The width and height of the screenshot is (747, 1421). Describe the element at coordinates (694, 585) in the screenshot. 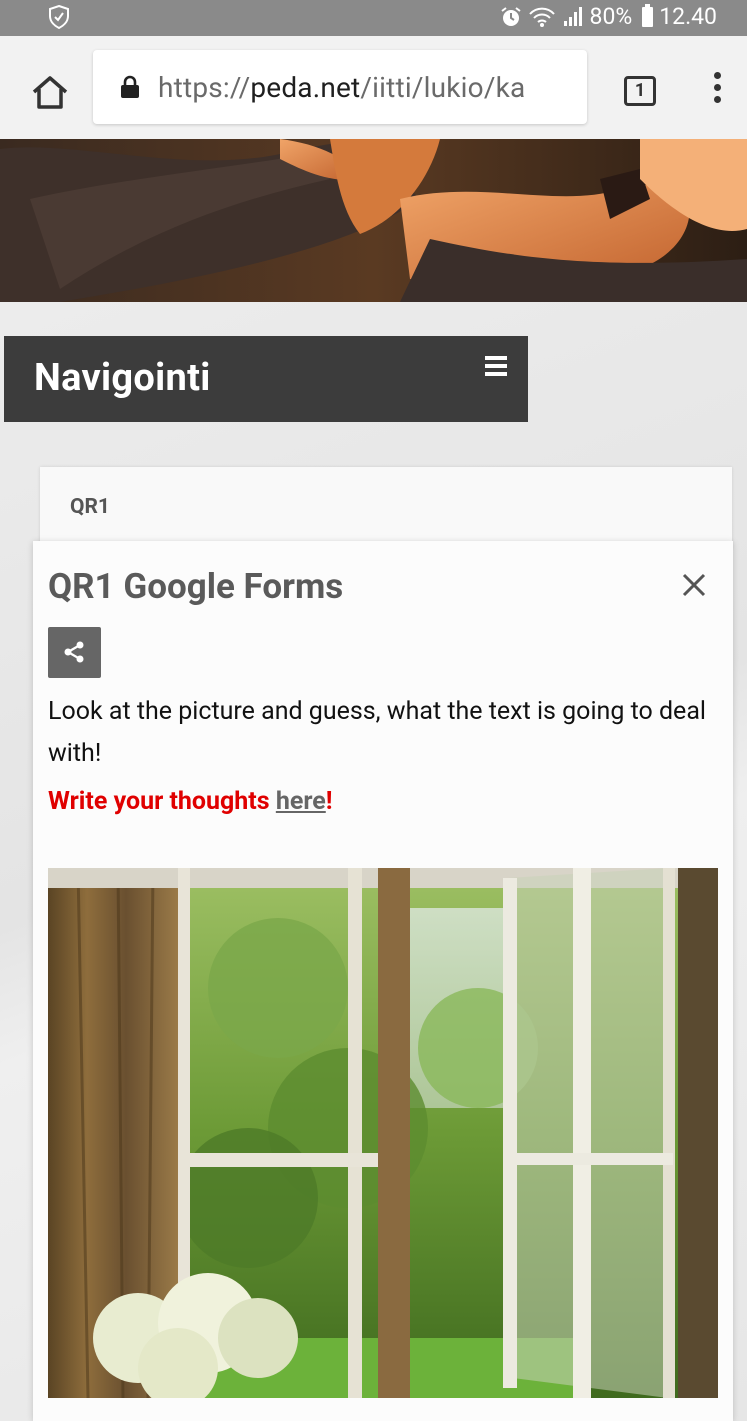

I see `close-icon` at that location.